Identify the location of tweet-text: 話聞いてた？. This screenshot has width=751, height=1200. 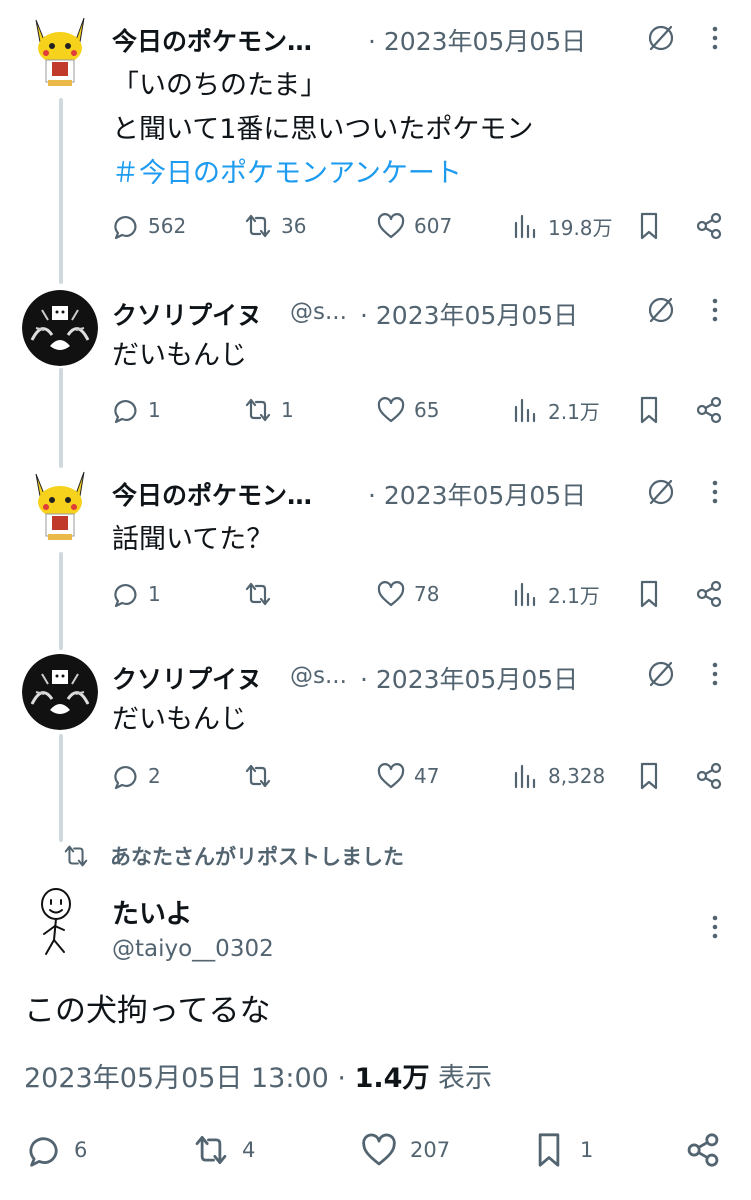
(193, 539).